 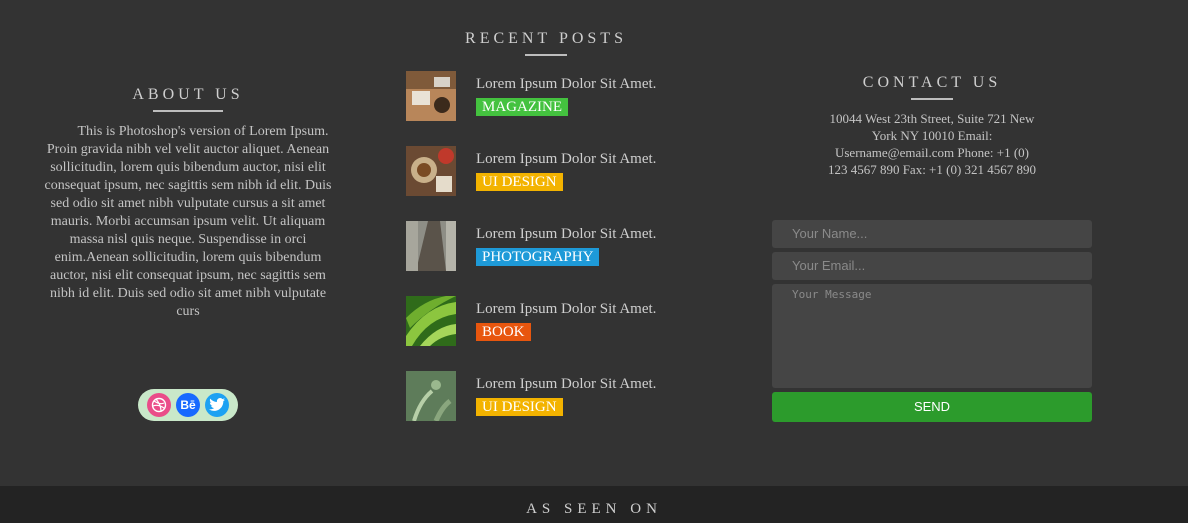 What do you see at coordinates (522, 107) in the screenshot?
I see `post-tag: MAGAZINE` at bounding box center [522, 107].